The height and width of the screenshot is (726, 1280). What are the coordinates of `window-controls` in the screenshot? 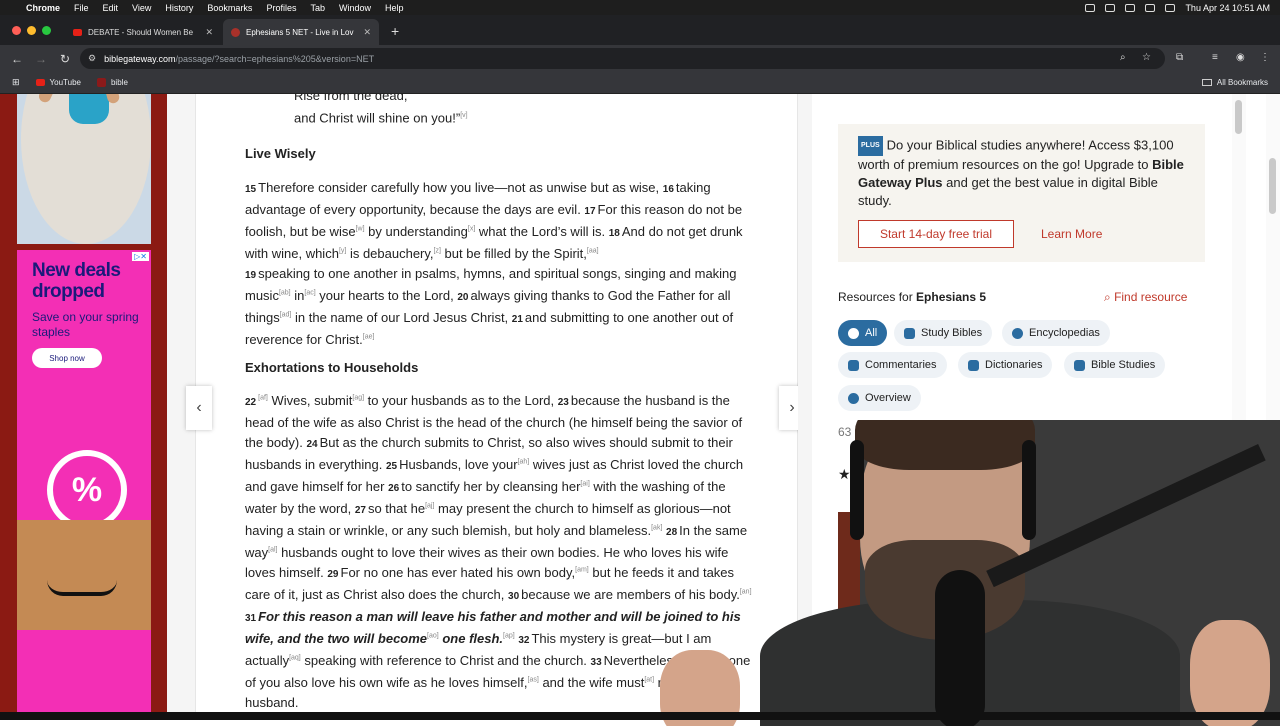 It's located at (31, 30).